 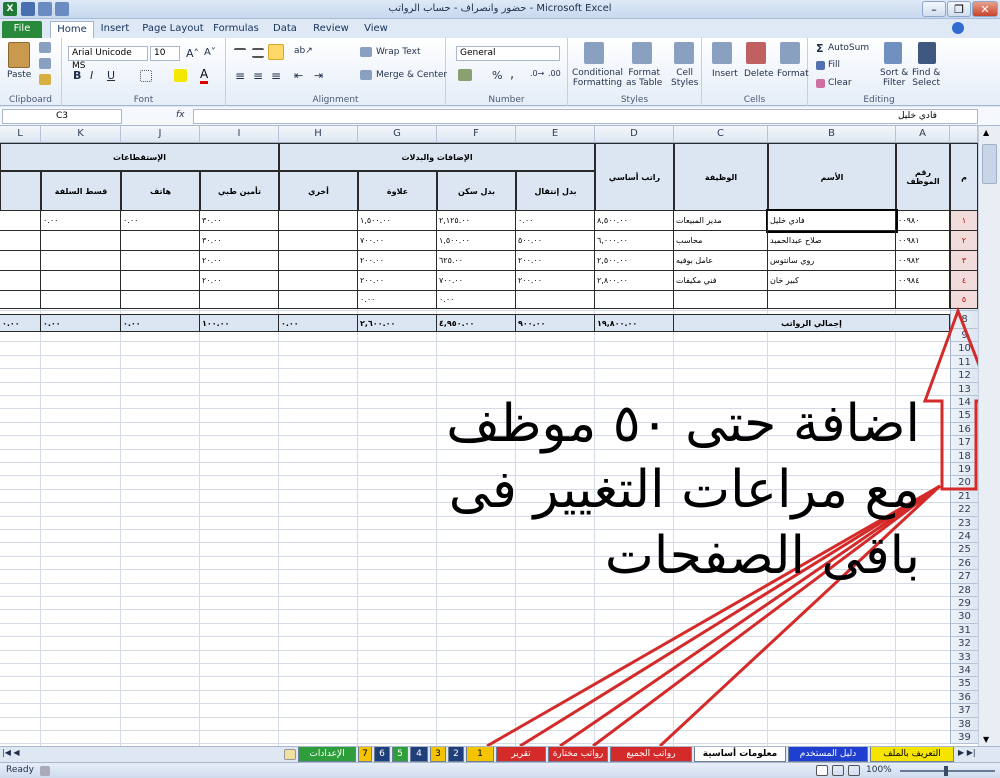 What do you see at coordinates (926, 78) in the screenshot?
I see `find-select-button: Find & Select` at bounding box center [926, 78].